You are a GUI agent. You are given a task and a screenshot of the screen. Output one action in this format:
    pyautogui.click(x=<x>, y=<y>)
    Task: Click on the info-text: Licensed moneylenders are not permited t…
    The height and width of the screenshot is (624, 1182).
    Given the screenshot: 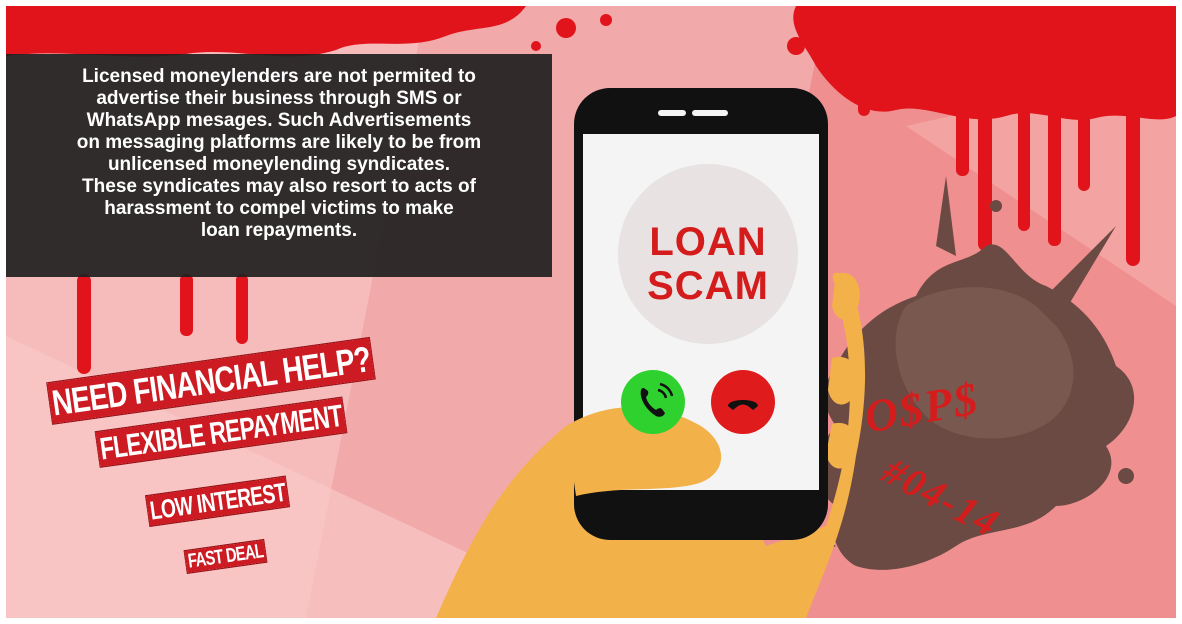 What is the action you would take?
    pyautogui.click(x=279, y=154)
    